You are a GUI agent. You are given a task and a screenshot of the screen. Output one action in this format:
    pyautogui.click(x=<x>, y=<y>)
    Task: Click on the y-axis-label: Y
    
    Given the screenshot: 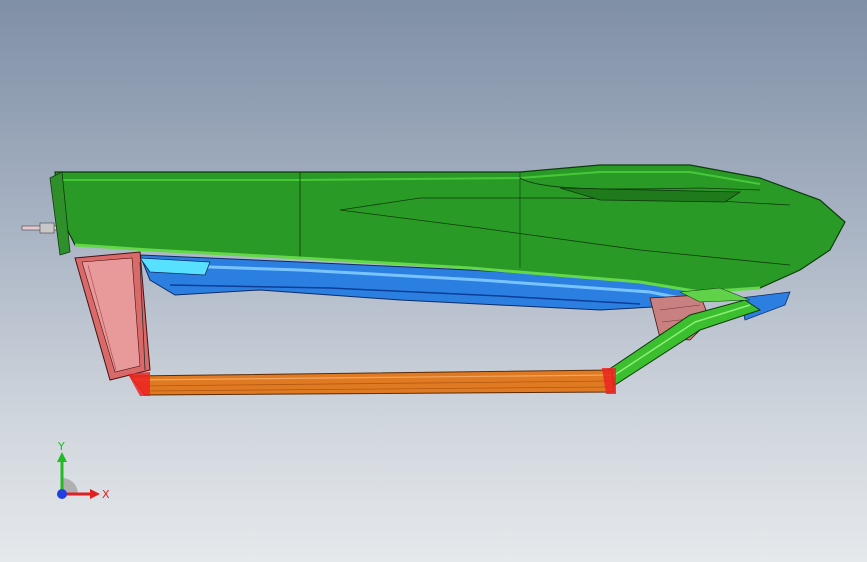 What is the action you would take?
    pyautogui.click(x=61, y=446)
    